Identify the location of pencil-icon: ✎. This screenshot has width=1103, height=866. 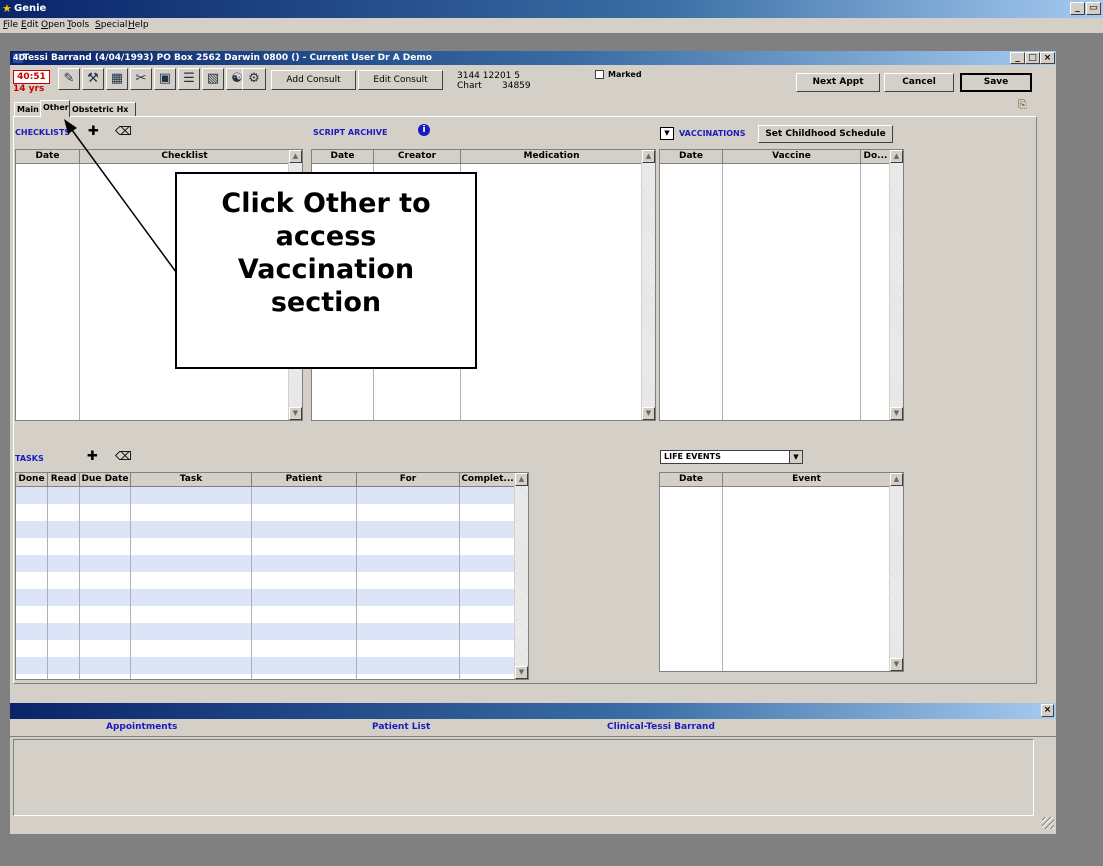
(69, 79).